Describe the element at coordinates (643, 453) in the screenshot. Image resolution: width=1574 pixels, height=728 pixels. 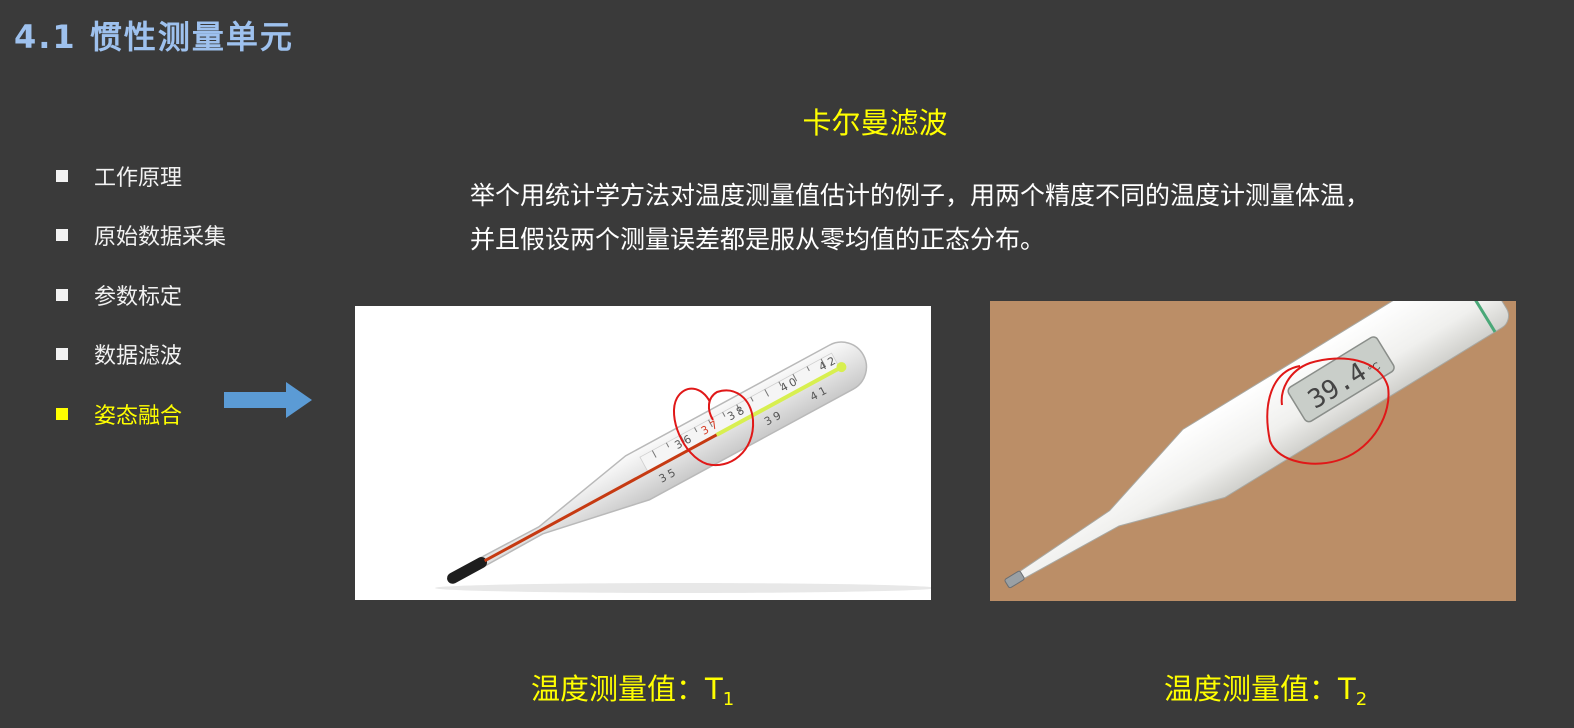
I see `mercury-thermometer-image: 3 5 3 6 3 7 3 8 3 9 4 0 4 1 4 2` at that location.